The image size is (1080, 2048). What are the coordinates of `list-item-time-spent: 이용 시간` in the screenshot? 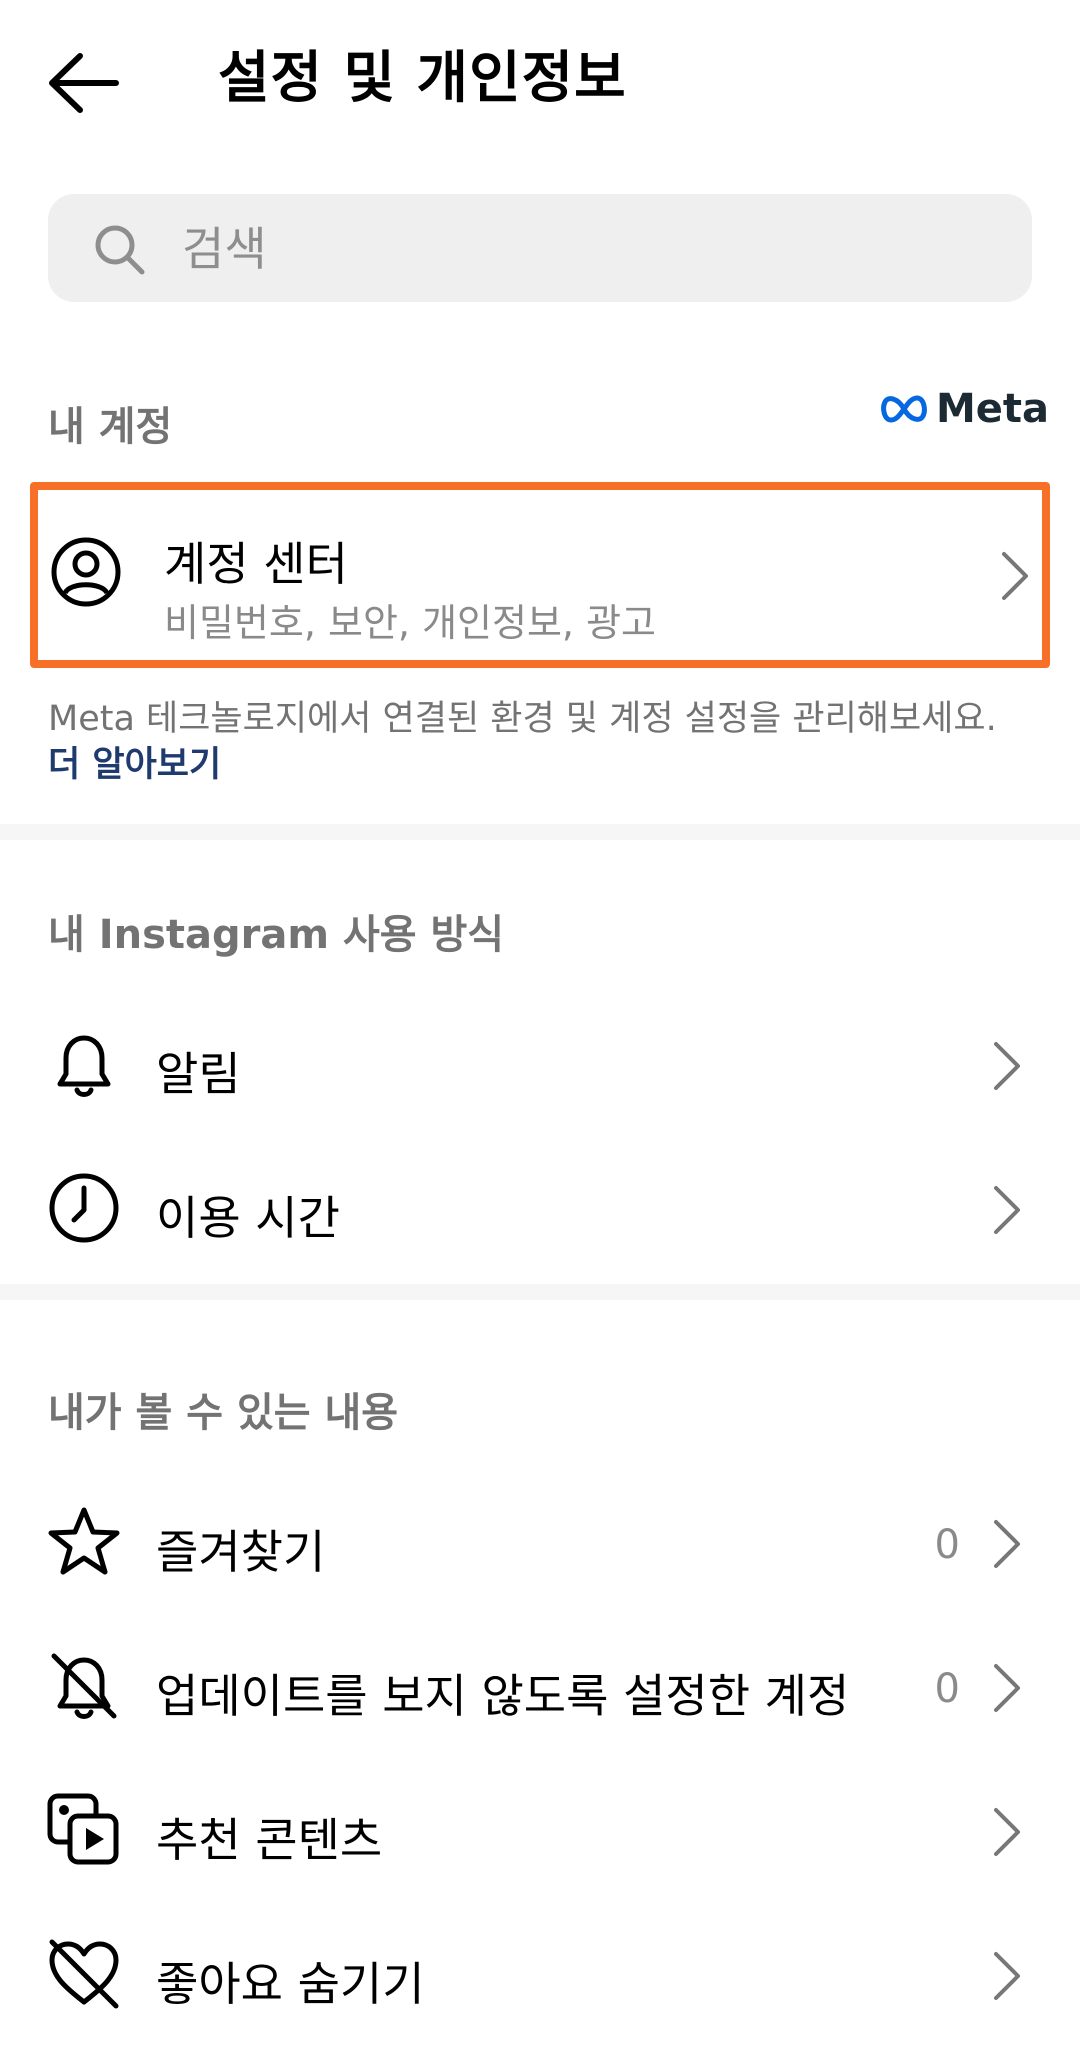 It's located at (540, 1210).